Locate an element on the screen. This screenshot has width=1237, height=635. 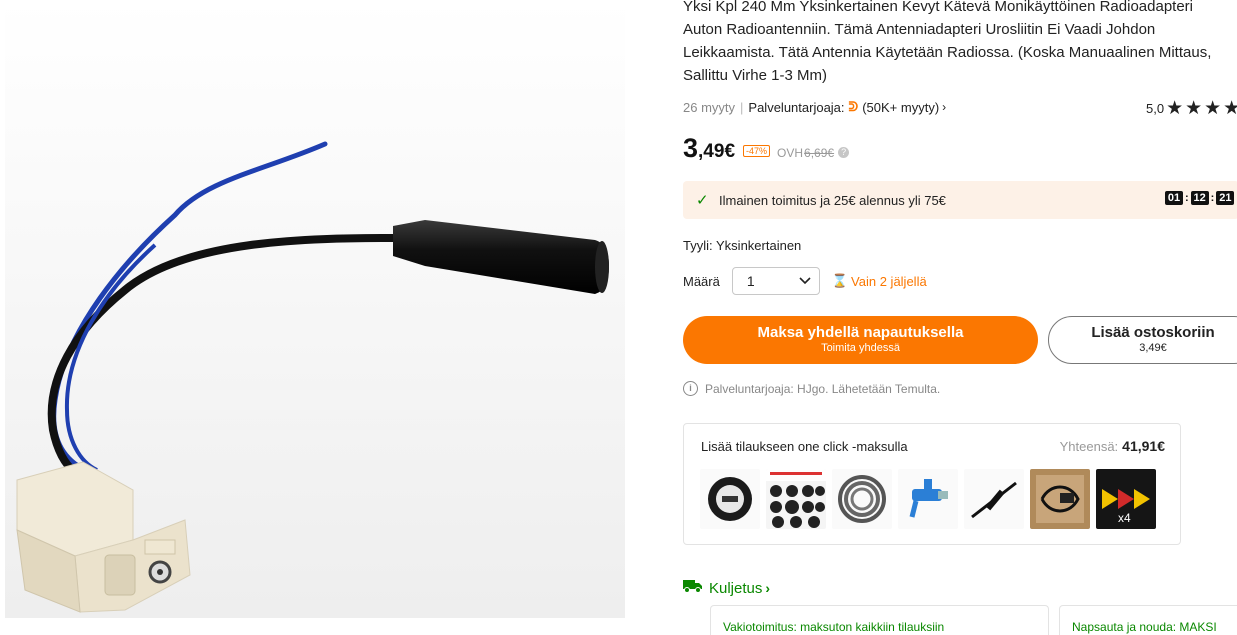
check-icon: ✓ is located at coordinates (702, 200).